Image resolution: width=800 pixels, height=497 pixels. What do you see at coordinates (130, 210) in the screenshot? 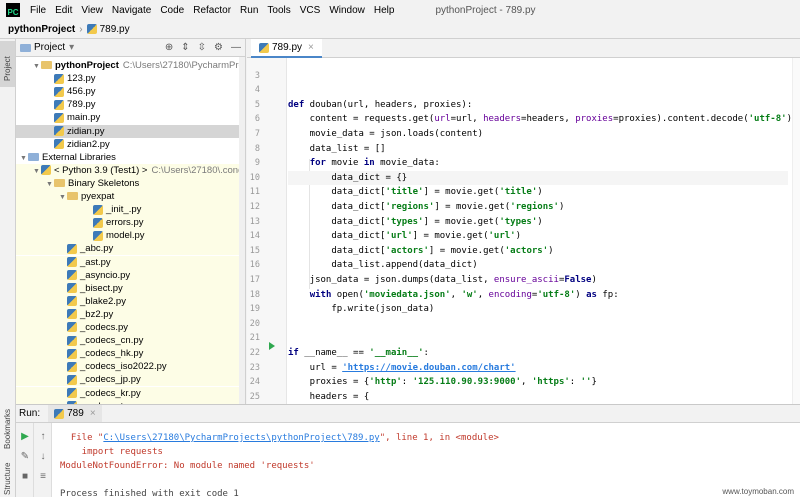
I see `tree-item: _init_.py` at bounding box center [130, 210].